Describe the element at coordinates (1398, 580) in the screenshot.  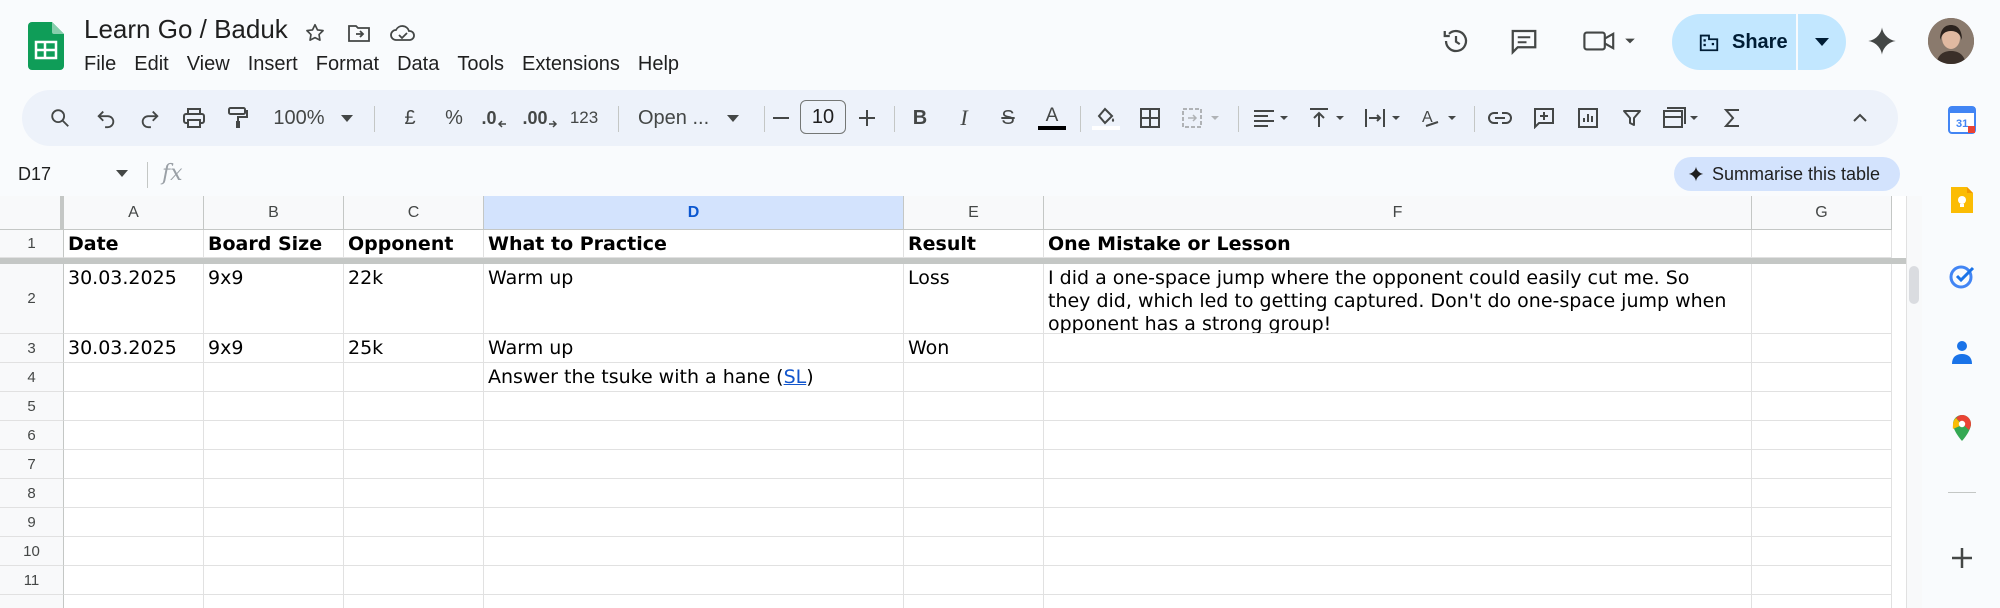
I see `cell-f11` at that location.